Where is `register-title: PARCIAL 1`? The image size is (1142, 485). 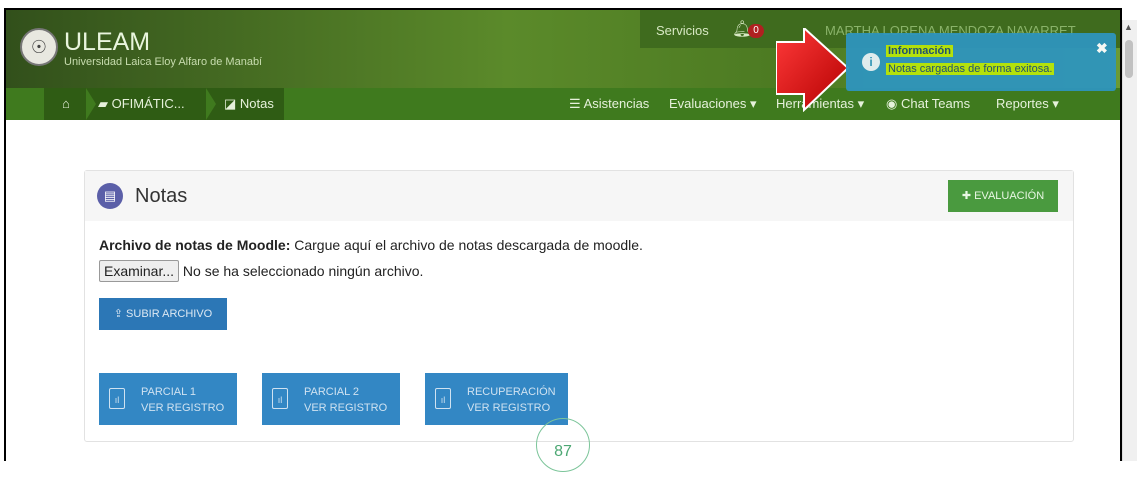
register-title: PARCIAL 1 is located at coordinates (169, 392).